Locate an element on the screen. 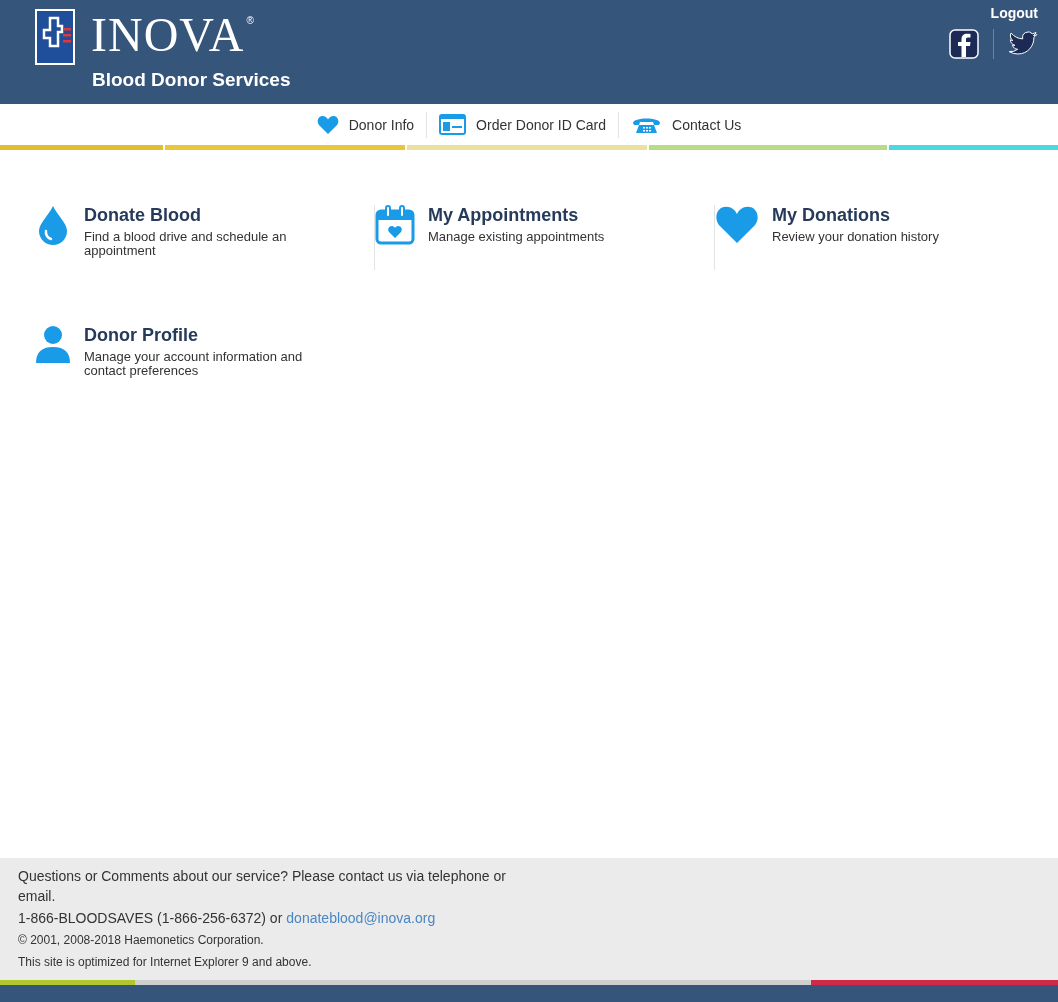  logo-wordmark: INOVA is located at coordinates (168, 35).